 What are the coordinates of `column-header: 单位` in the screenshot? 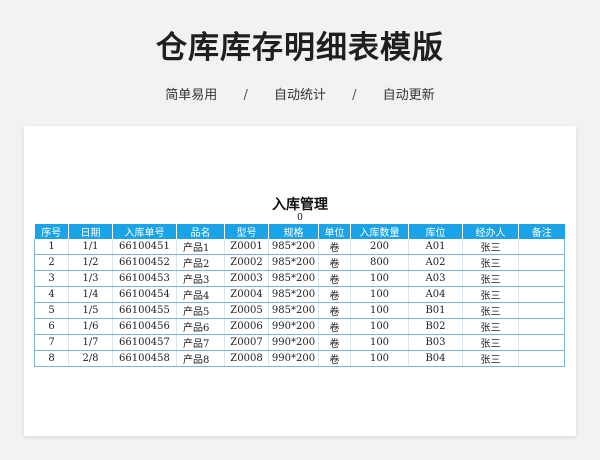 It's located at (334, 231).